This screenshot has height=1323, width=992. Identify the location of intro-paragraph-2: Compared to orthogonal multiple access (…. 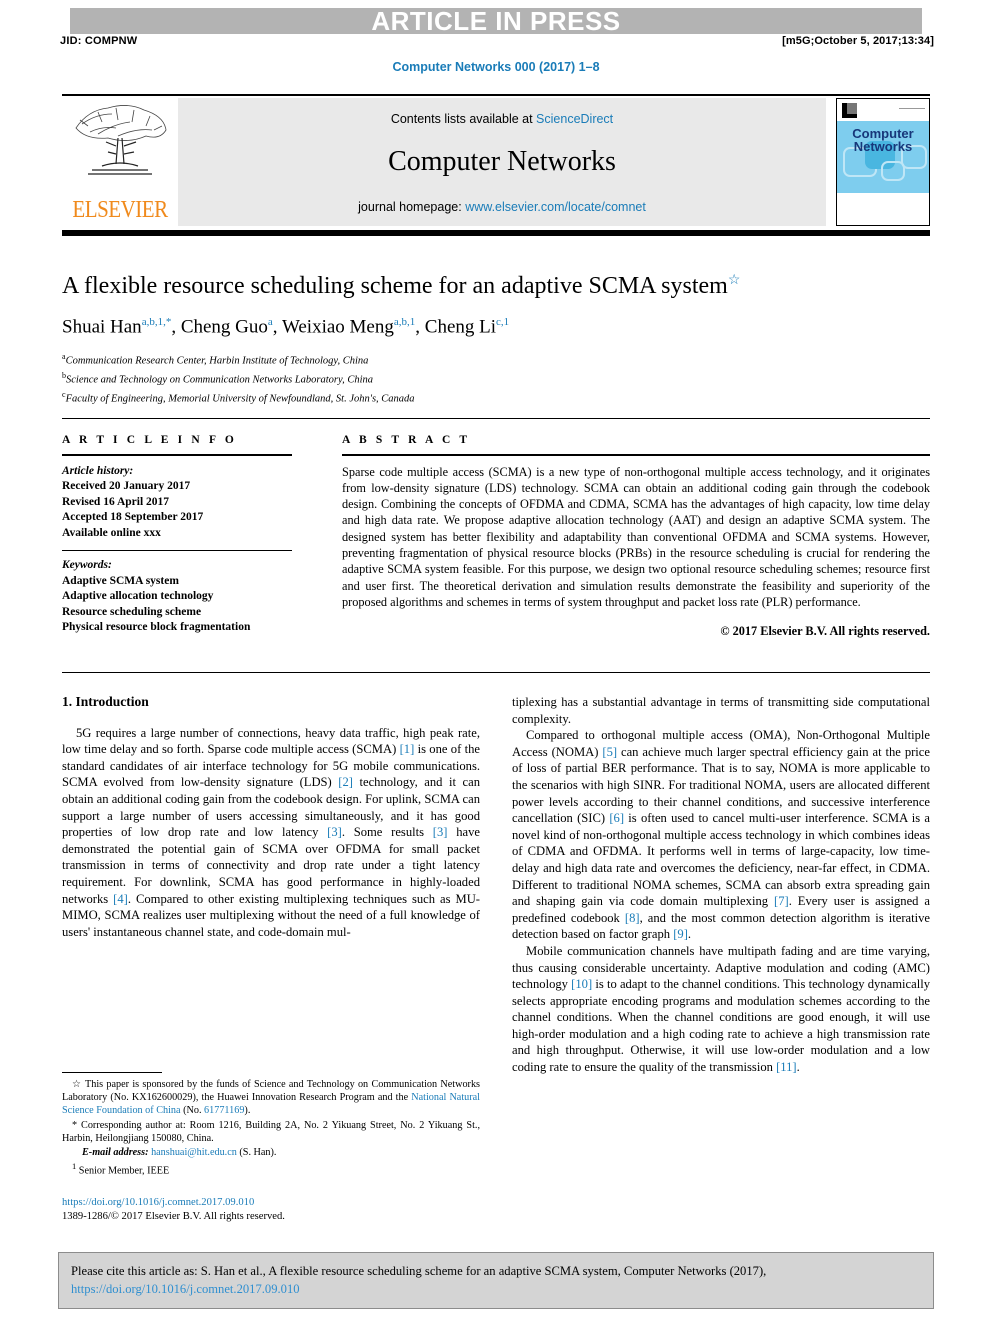
(721, 835).